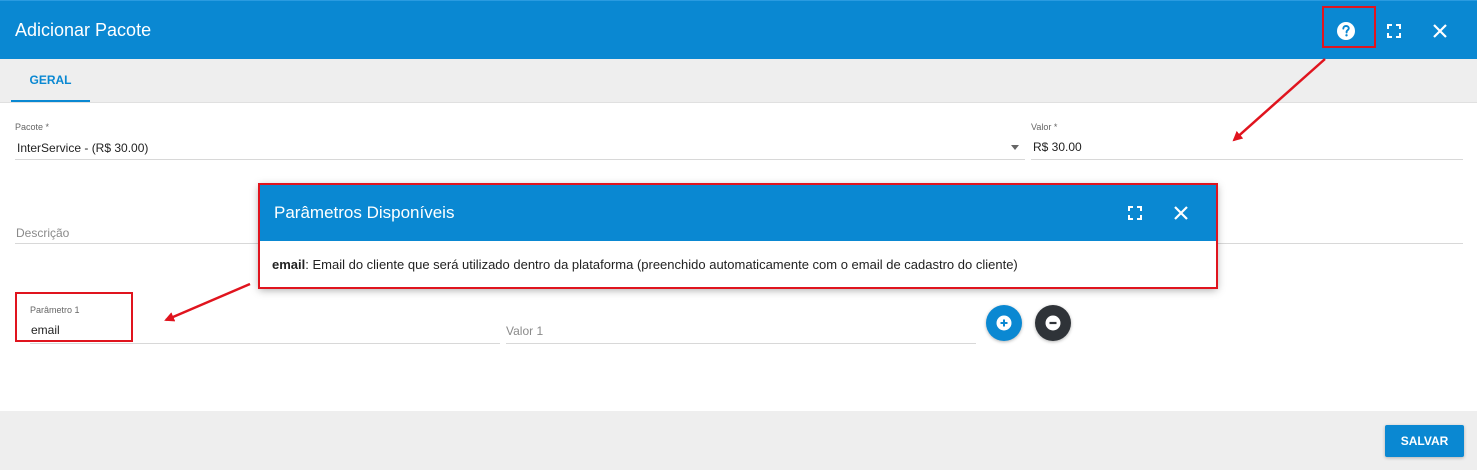 The width and height of the screenshot is (1477, 470). What do you see at coordinates (738, 212) in the screenshot?
I see `popup-header: Parâmetros Disponíveis` at bounding box center [738, 212].